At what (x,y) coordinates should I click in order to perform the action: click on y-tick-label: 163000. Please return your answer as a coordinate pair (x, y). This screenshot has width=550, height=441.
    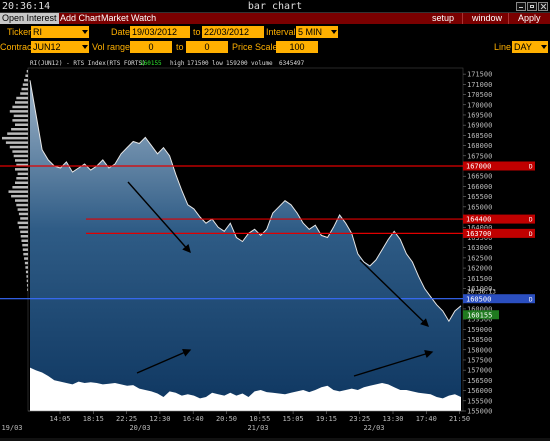
    Looking at the image, I should click on (479, 248).